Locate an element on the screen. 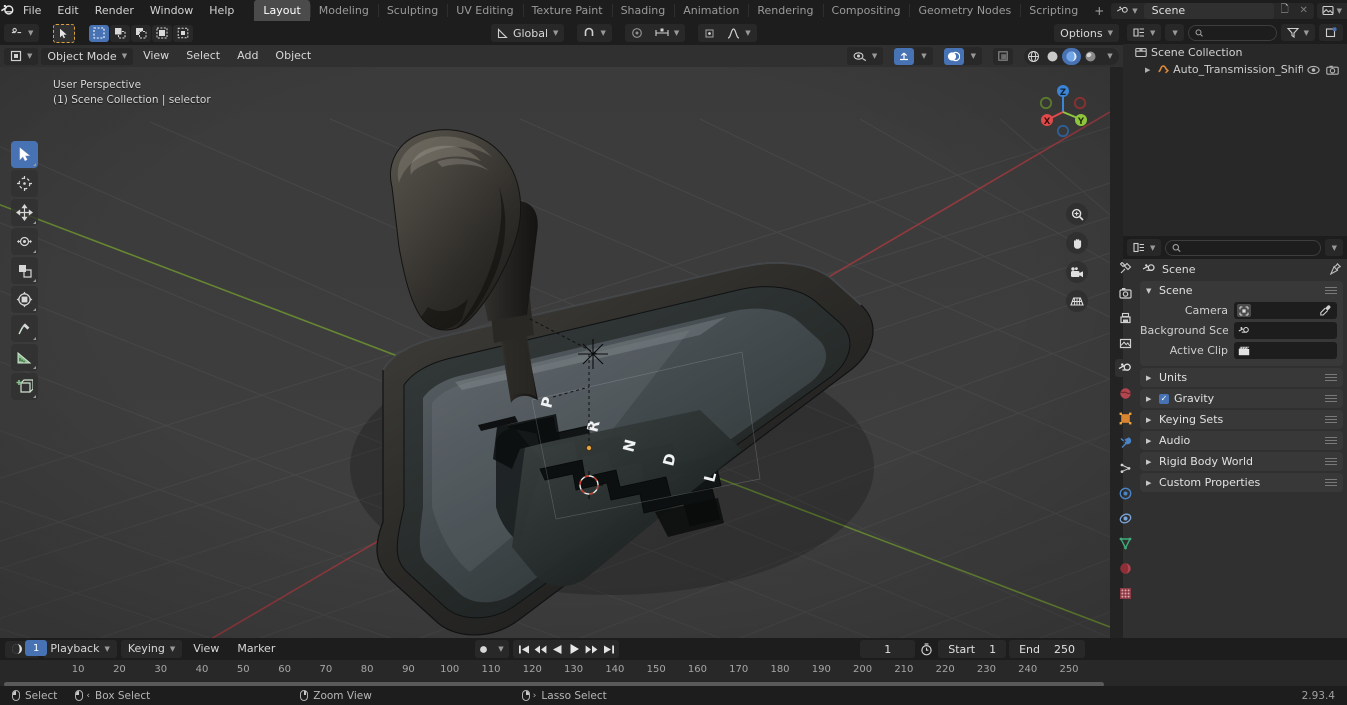 This screenshot has height=705, width=1347. viewport-menu-view: View is located at coordinates (156, 56).